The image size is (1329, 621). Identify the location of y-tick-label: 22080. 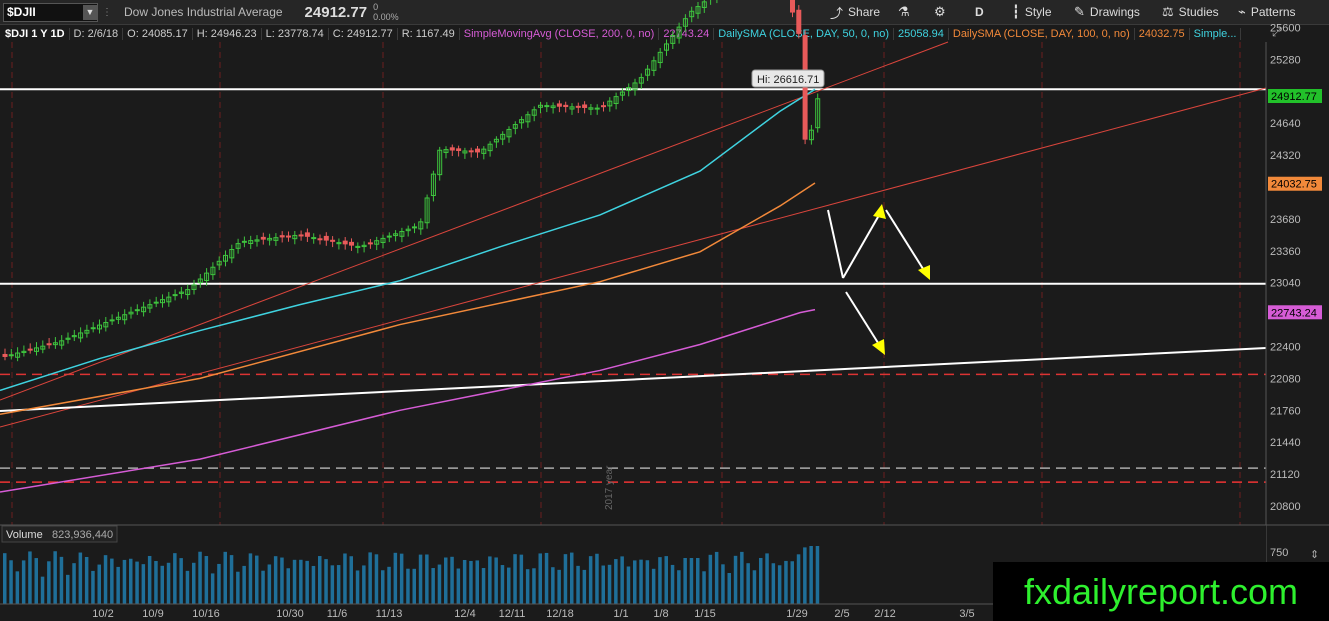
(1285, 379).